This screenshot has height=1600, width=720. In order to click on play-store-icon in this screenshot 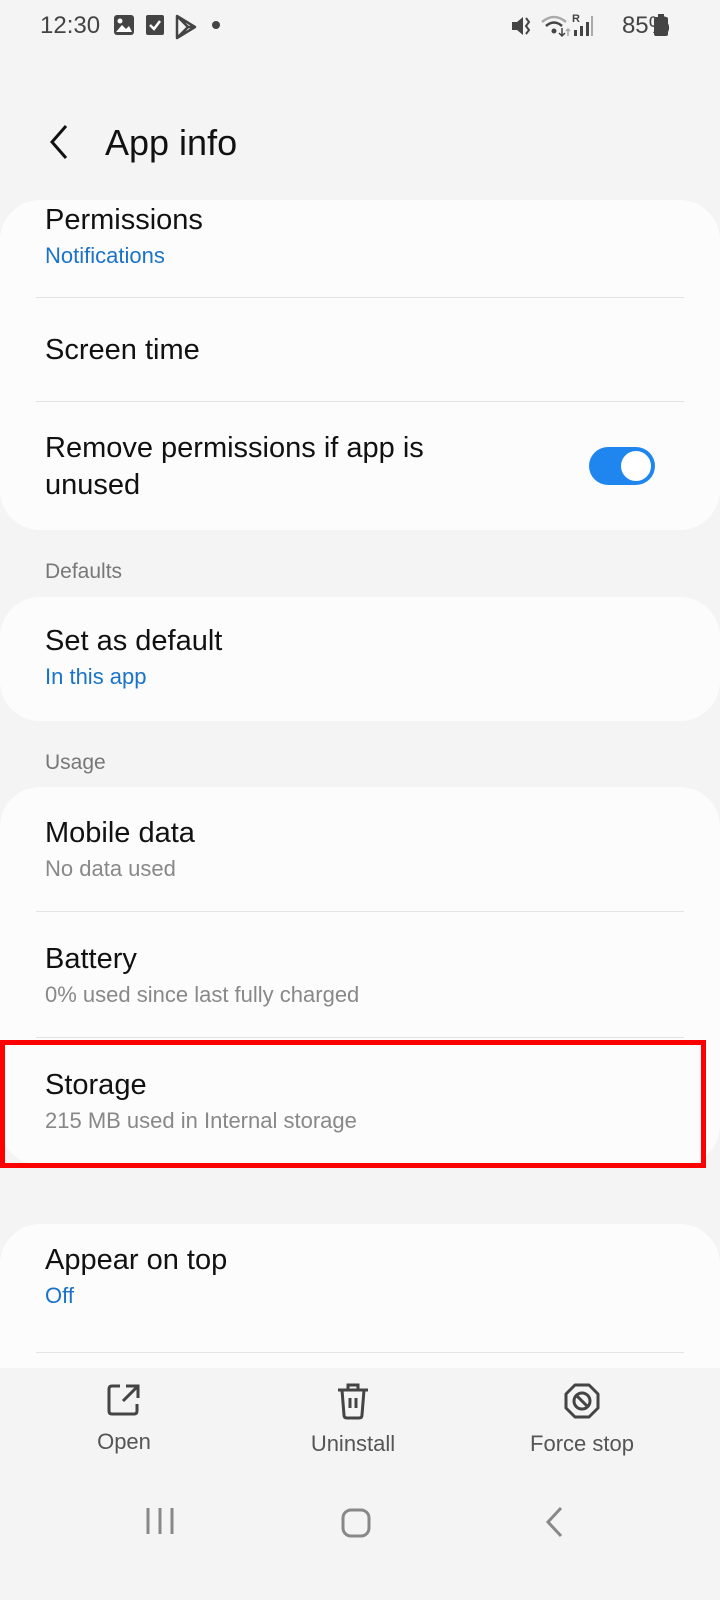, I will do `click(186, 27)`.